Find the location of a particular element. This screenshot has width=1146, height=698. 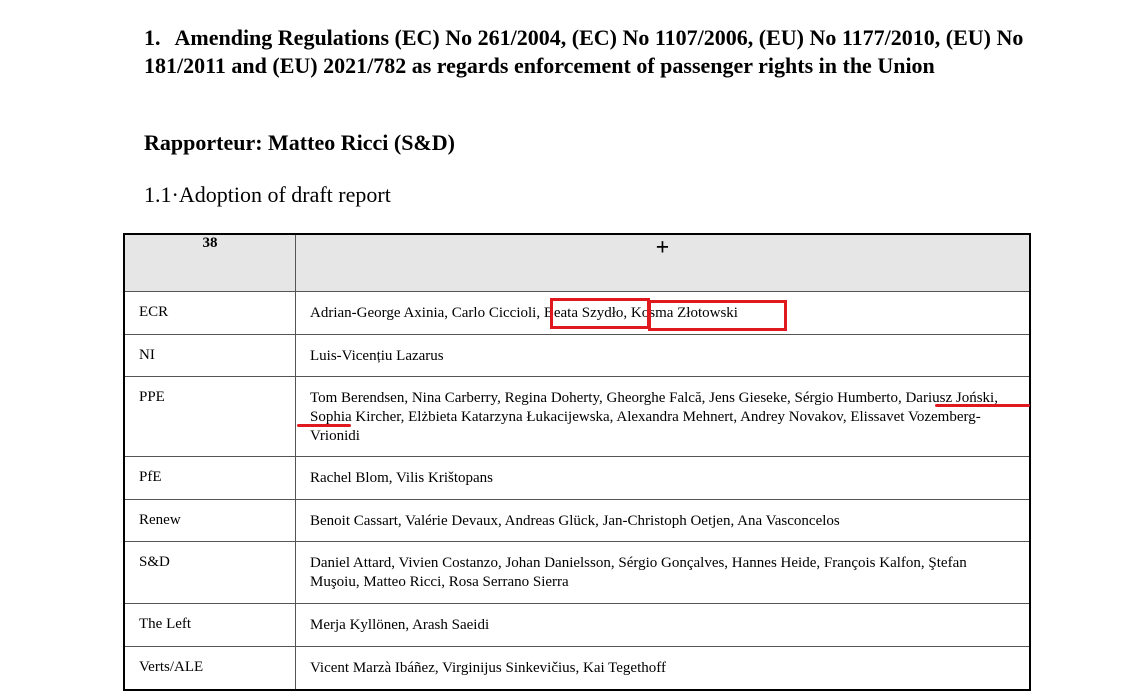

vote-sign: + is located at coordinates (663, 262).